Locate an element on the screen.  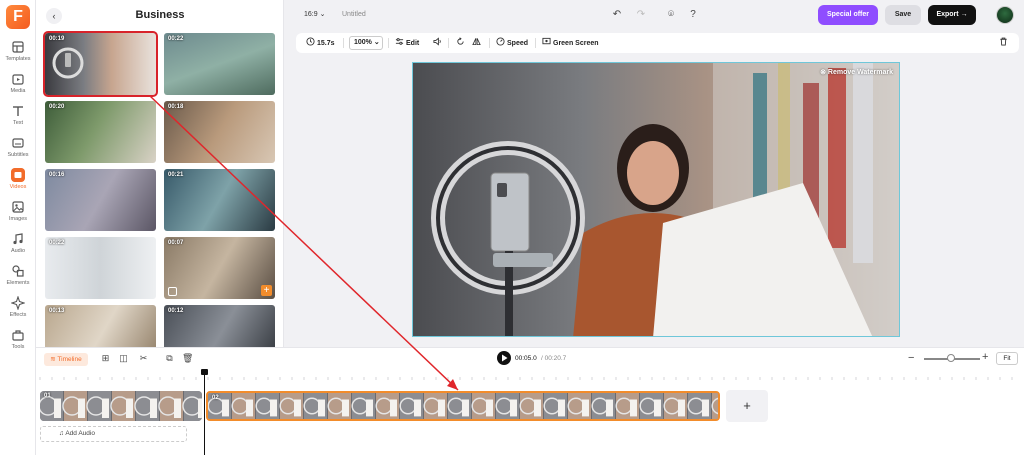
rail-item-tools: Tools is located at coordinates (18, 343).